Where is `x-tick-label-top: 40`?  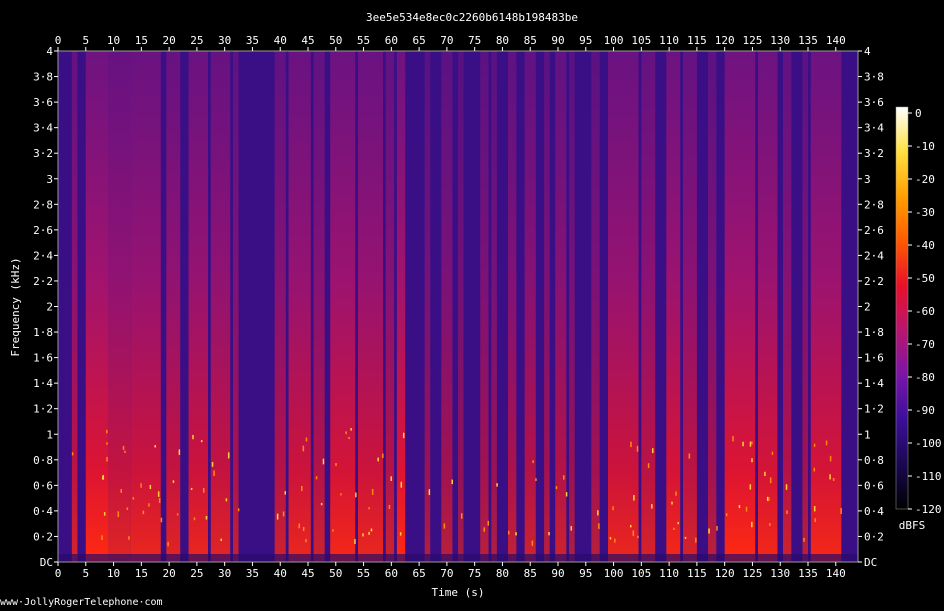 x-tick-label-top: 40 is located at coordinates (280, 40).